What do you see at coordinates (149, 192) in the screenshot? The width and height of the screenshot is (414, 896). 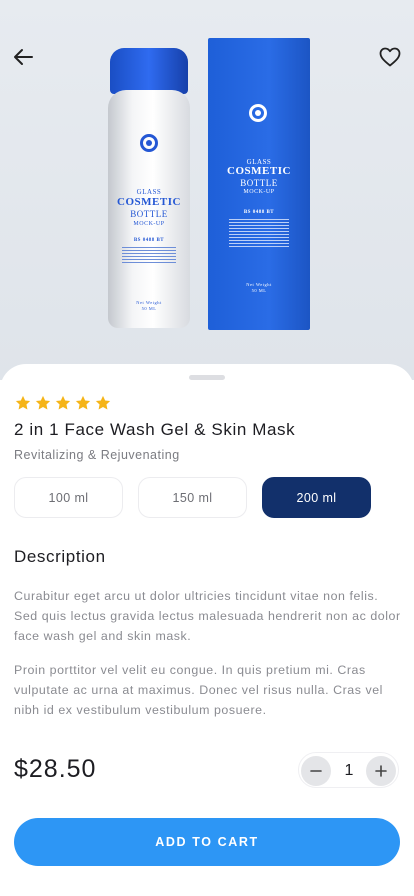 I see `bottle-label-line1: GLASS` at bounding box center [149, 192].